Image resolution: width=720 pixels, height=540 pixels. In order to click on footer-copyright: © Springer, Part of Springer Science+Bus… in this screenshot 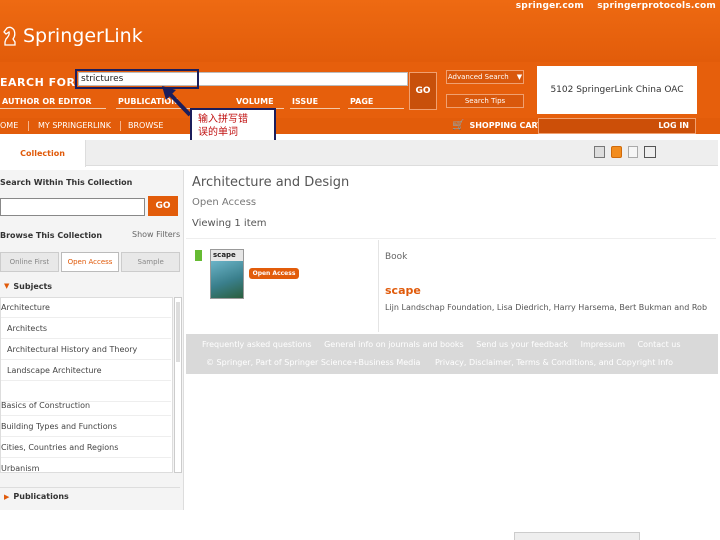, I will do `click(313, 362)`.